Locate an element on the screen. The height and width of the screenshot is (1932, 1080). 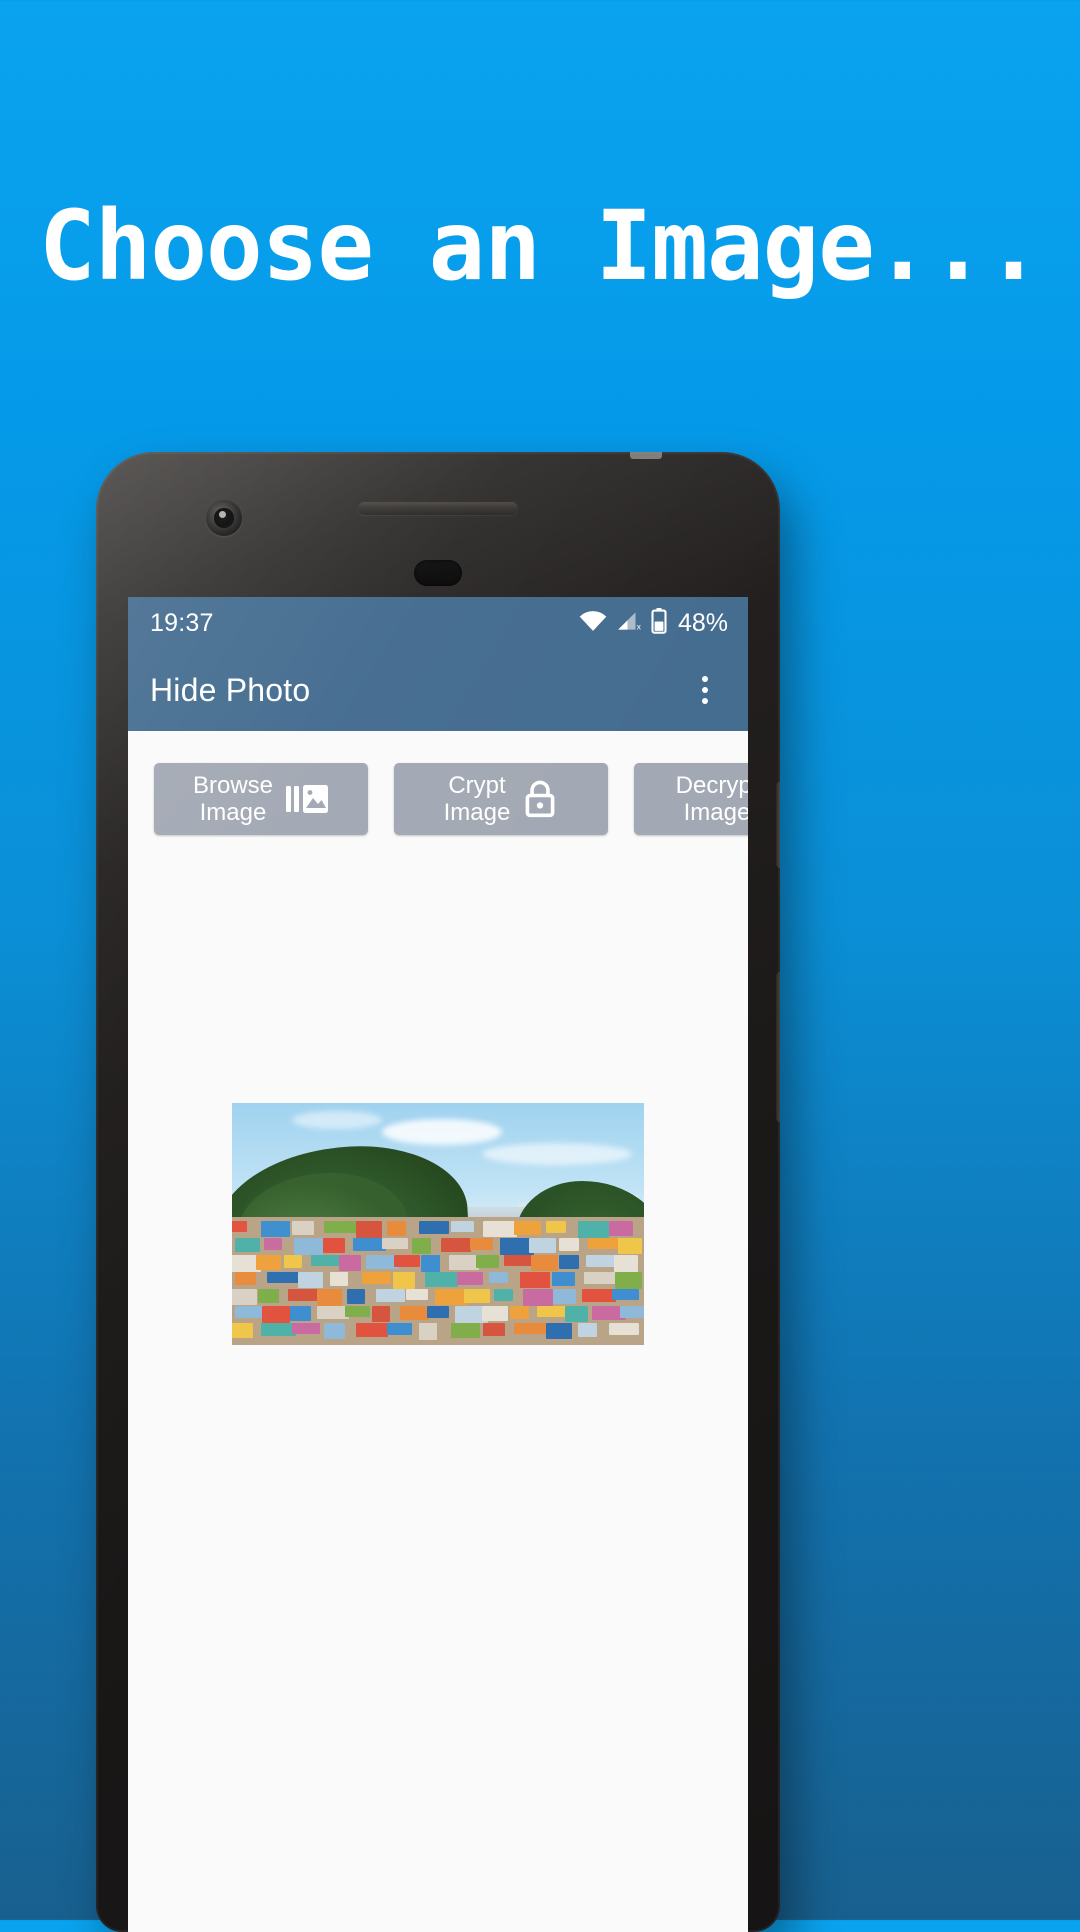
photo-library-icon is located at coordinates (307, 799).